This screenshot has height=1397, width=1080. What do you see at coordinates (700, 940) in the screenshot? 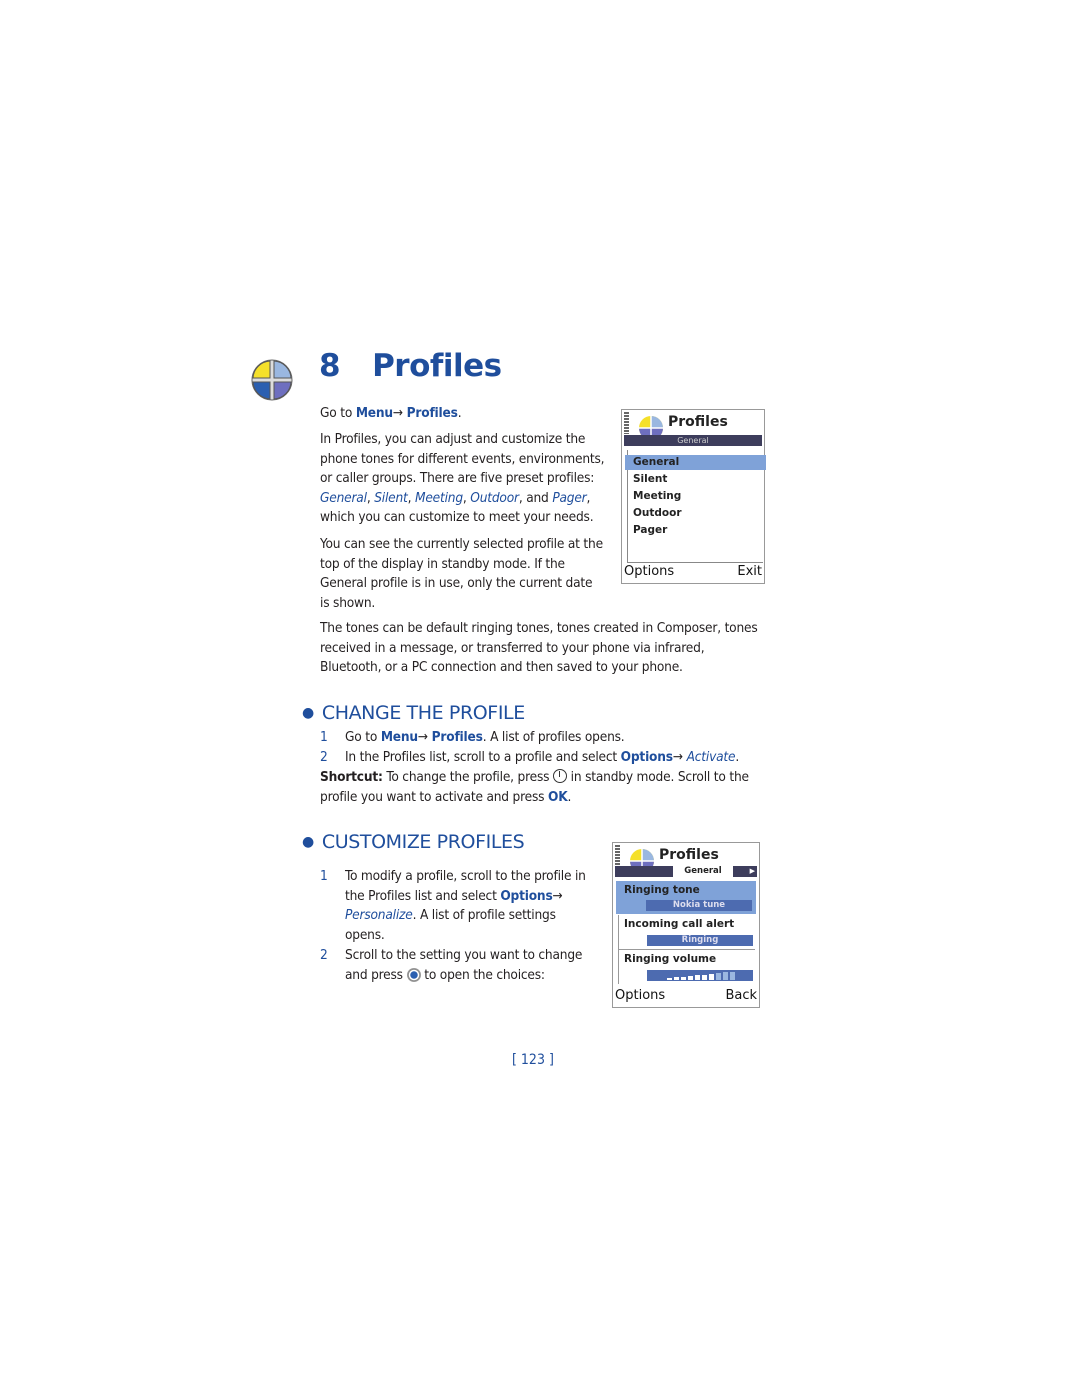
I see `setting-value: Ringing` at bounding box center [700, 940].